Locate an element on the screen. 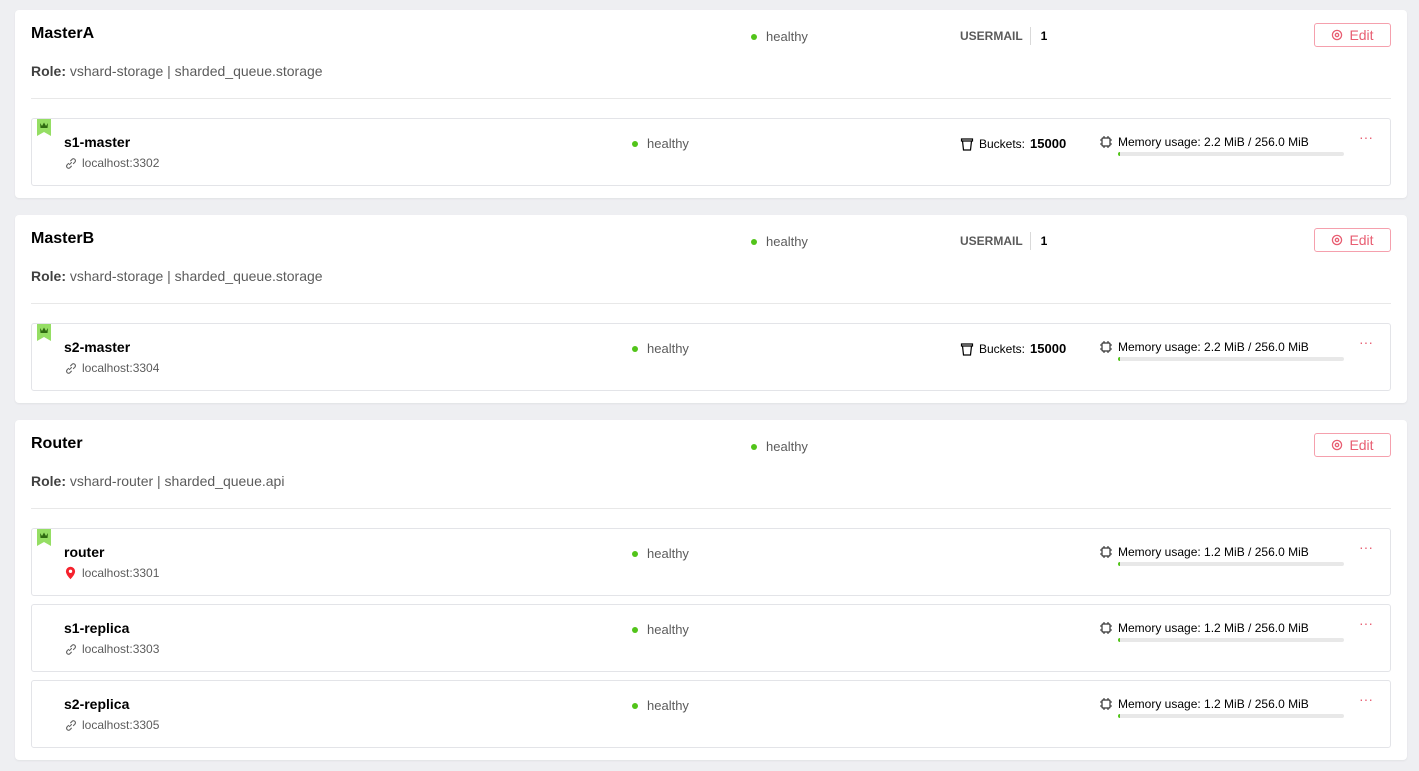 This screenshot has height=771, width=1419. server-uri-text: localhost:3305 is located at coordinates (121, 725).